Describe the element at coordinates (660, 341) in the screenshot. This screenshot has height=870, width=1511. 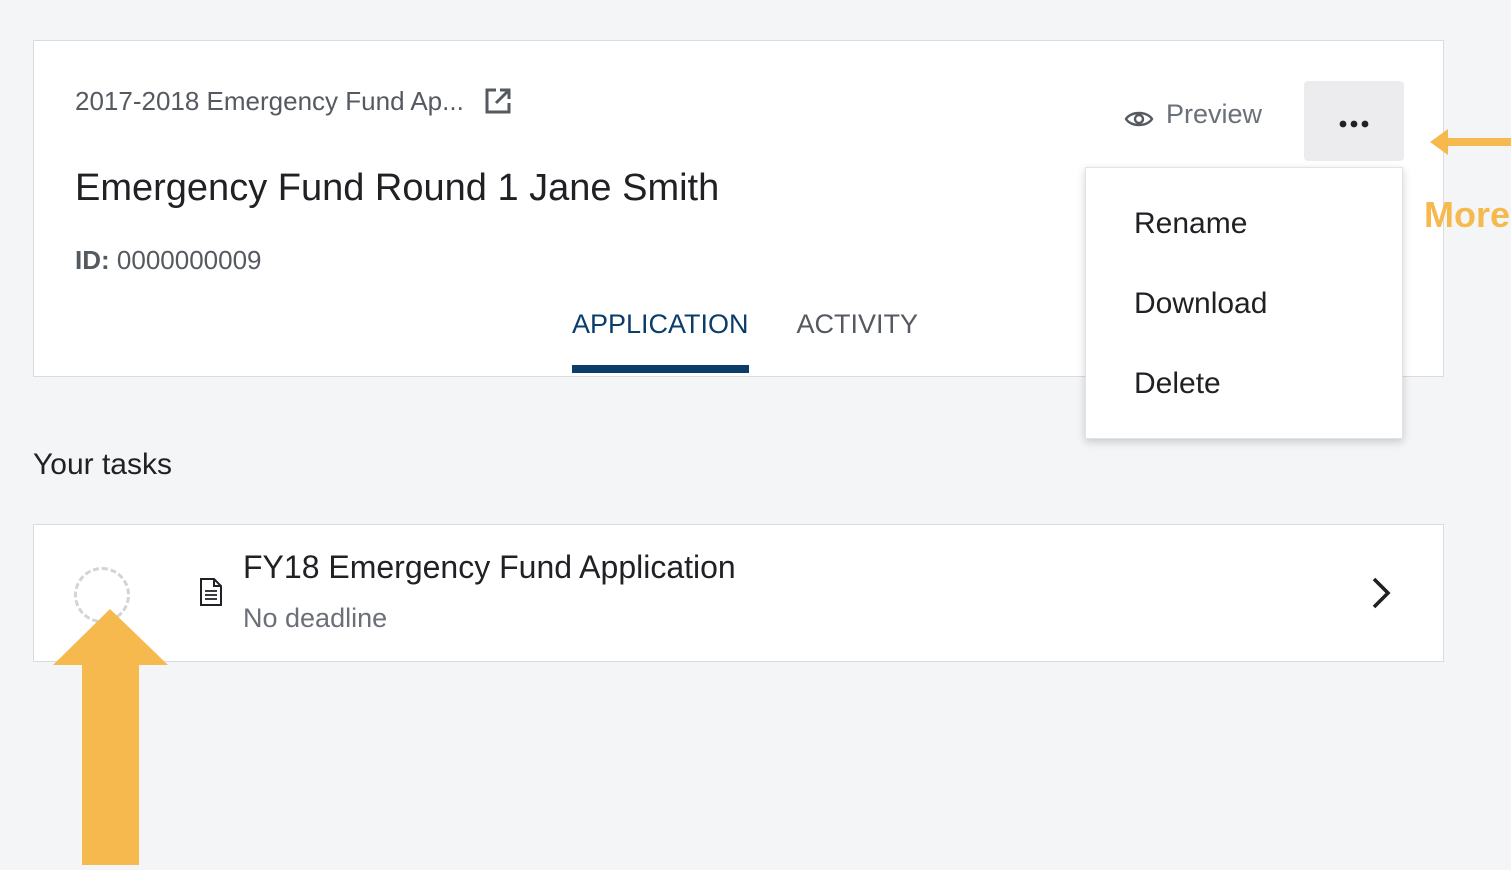
I see `tab-application: APPLICATION` at that location.